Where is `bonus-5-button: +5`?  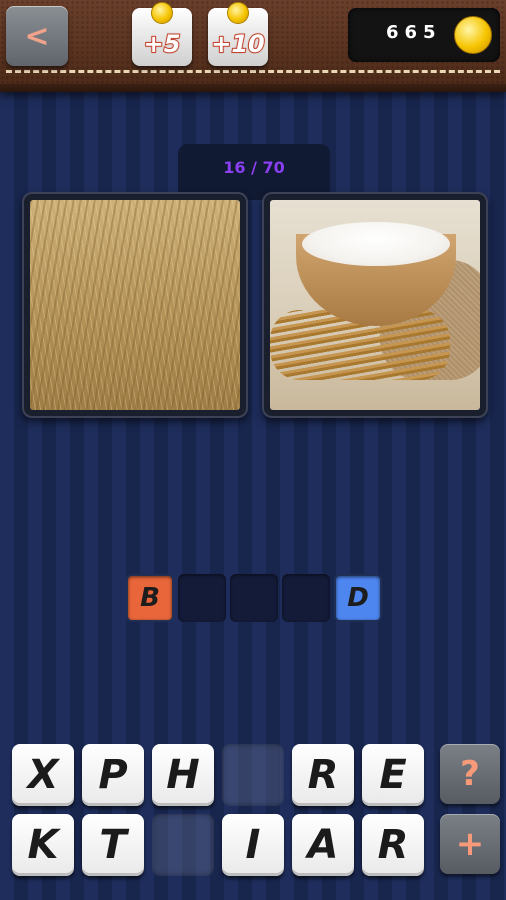 bonus-5-button: +5 is located at coordinates (162, 34).